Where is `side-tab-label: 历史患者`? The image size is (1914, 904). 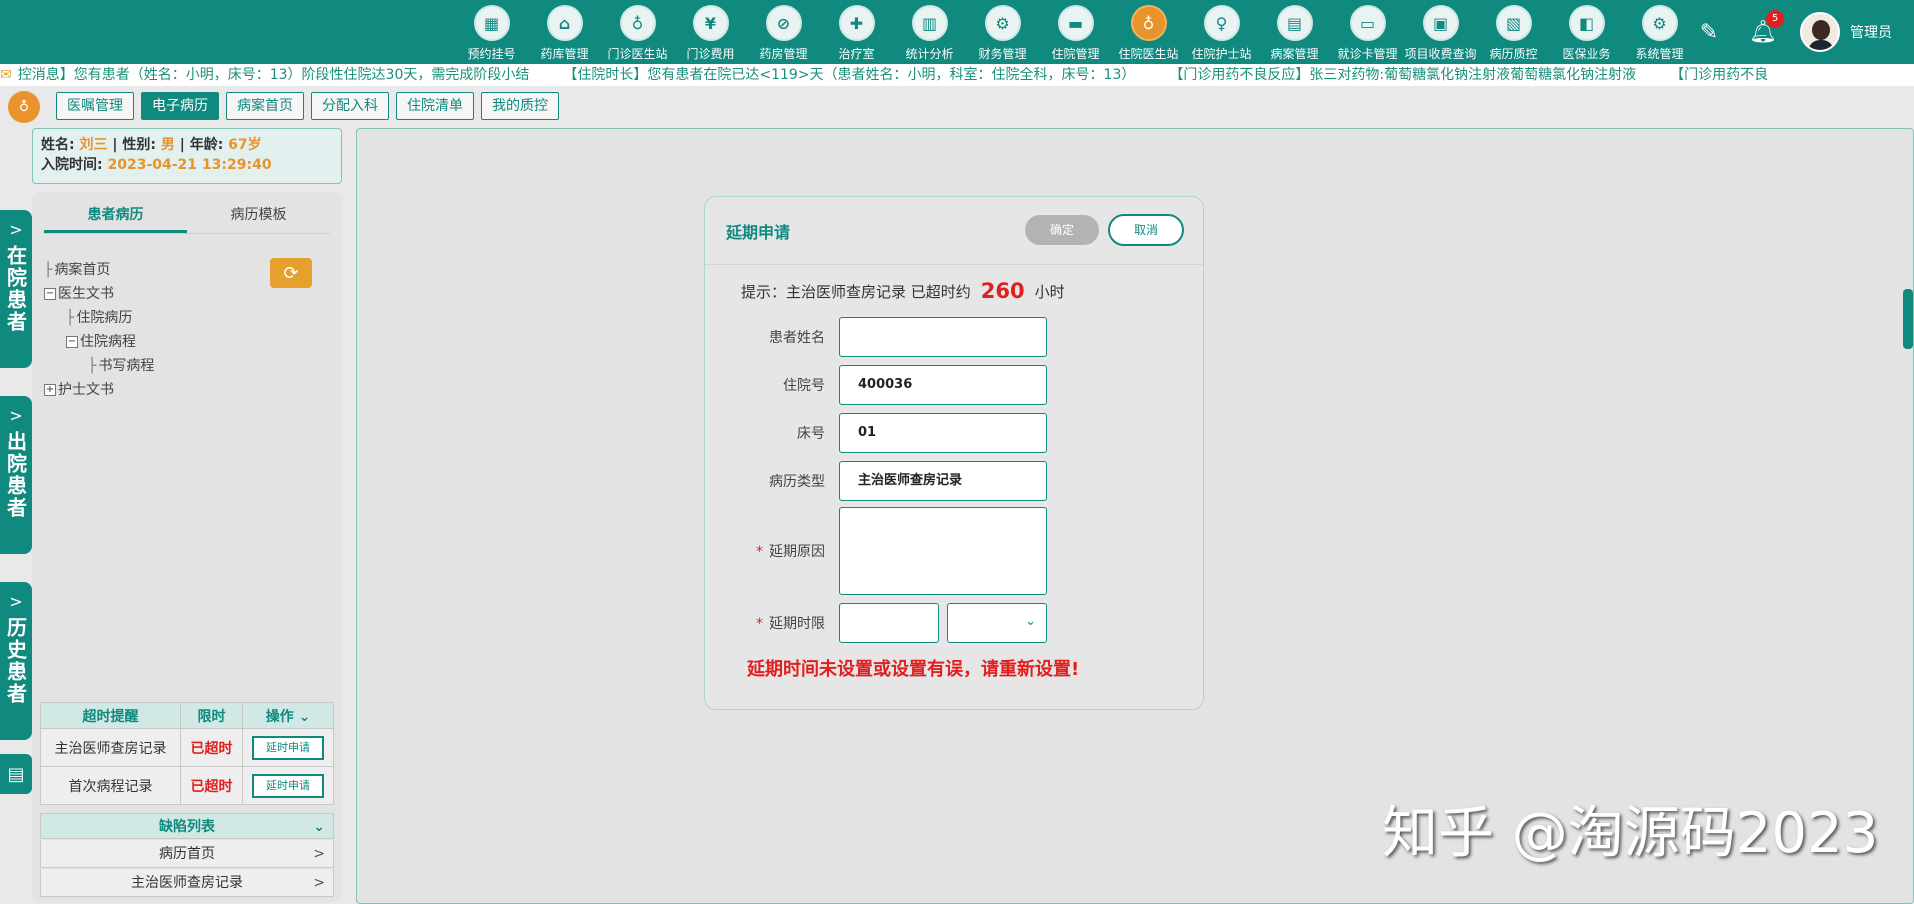
side-tab-label: 历史患者 is located at coordinates (15, 661).